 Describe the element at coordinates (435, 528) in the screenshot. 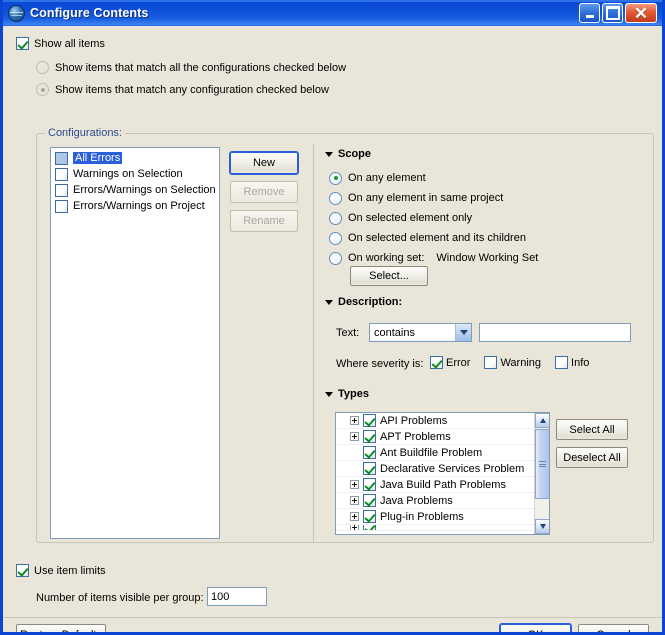

I see `types-tree-row-partial` at that location.